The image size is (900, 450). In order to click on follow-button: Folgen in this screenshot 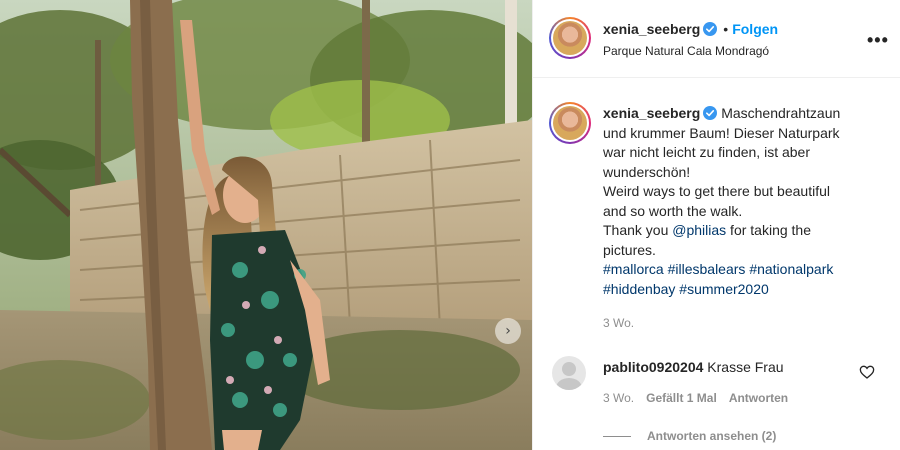, I will do `click(755, 29)`.